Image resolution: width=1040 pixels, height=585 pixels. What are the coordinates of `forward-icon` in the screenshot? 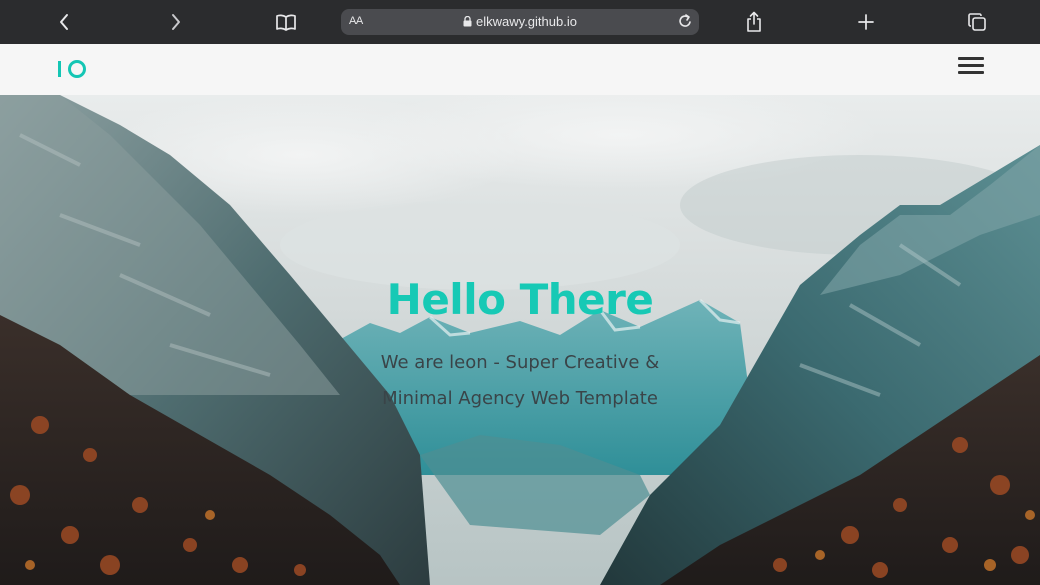 It's located at (176, 22).